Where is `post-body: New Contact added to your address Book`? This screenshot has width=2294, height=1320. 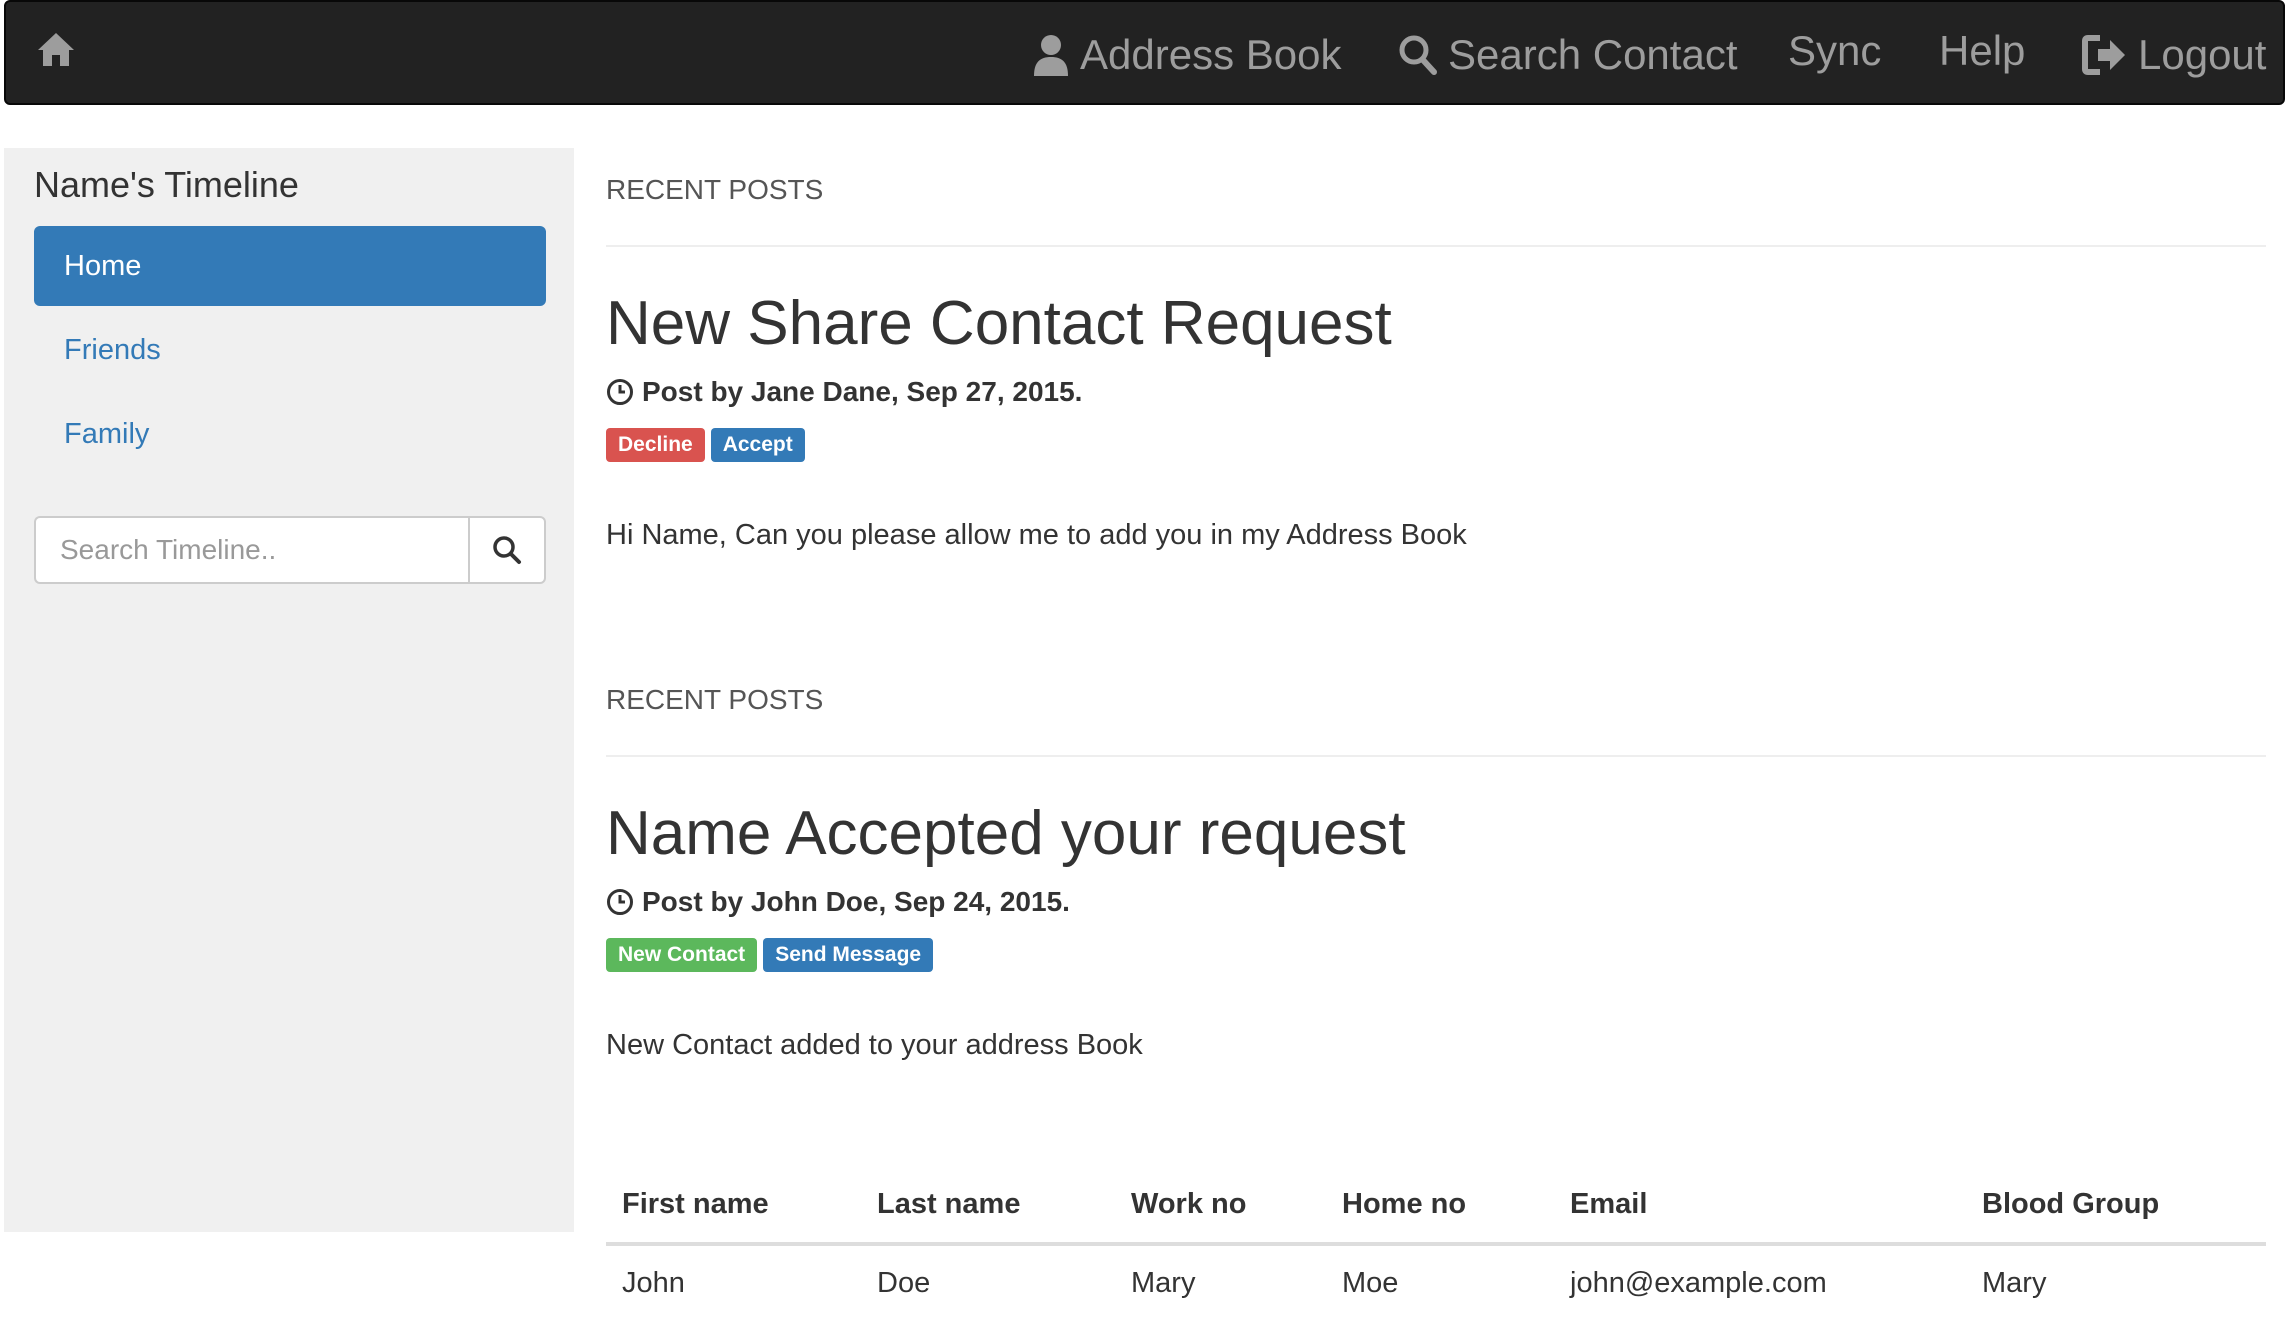 post-body: New Contact added to your address Book is located at coordinates (874, 1045).